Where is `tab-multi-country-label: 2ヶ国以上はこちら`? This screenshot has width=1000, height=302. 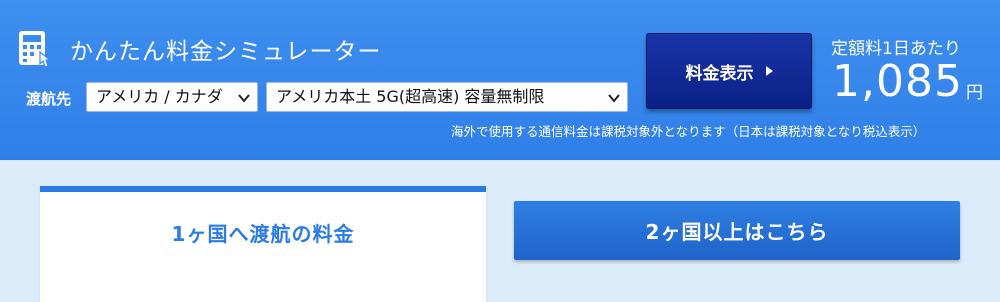 tab-multi-country-label: 2ヶ国以上はこちら is located at coordinates (737, 232).